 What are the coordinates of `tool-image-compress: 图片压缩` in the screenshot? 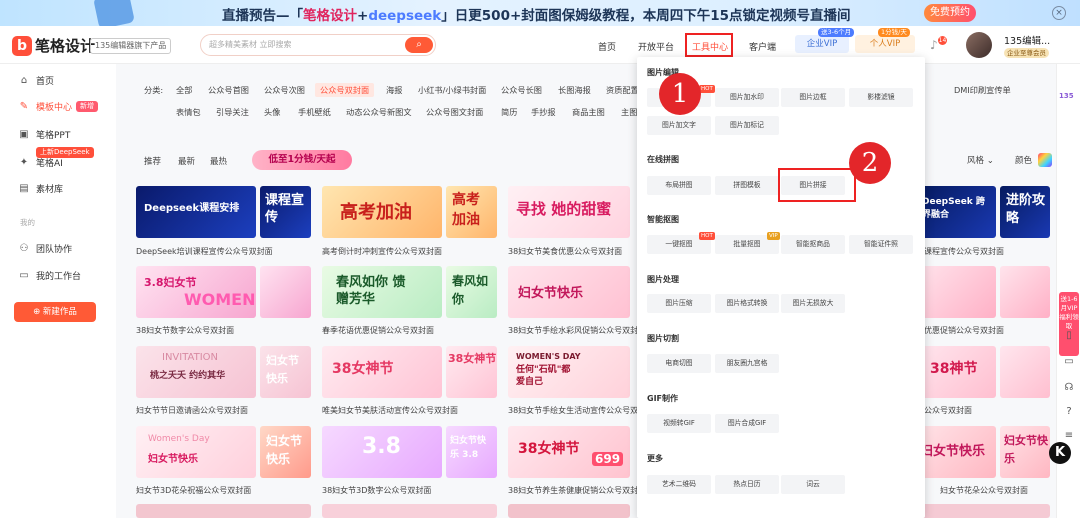 It's located at (679, 303).